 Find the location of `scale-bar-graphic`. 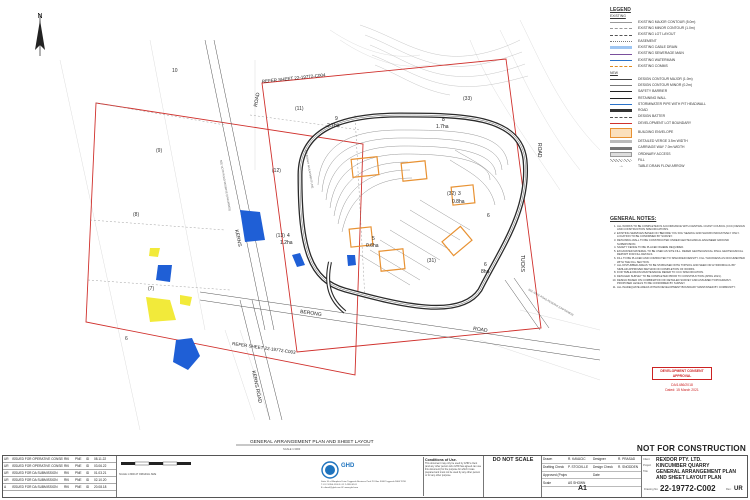

scale-bar-graphic is located at coordinates (156, 463).